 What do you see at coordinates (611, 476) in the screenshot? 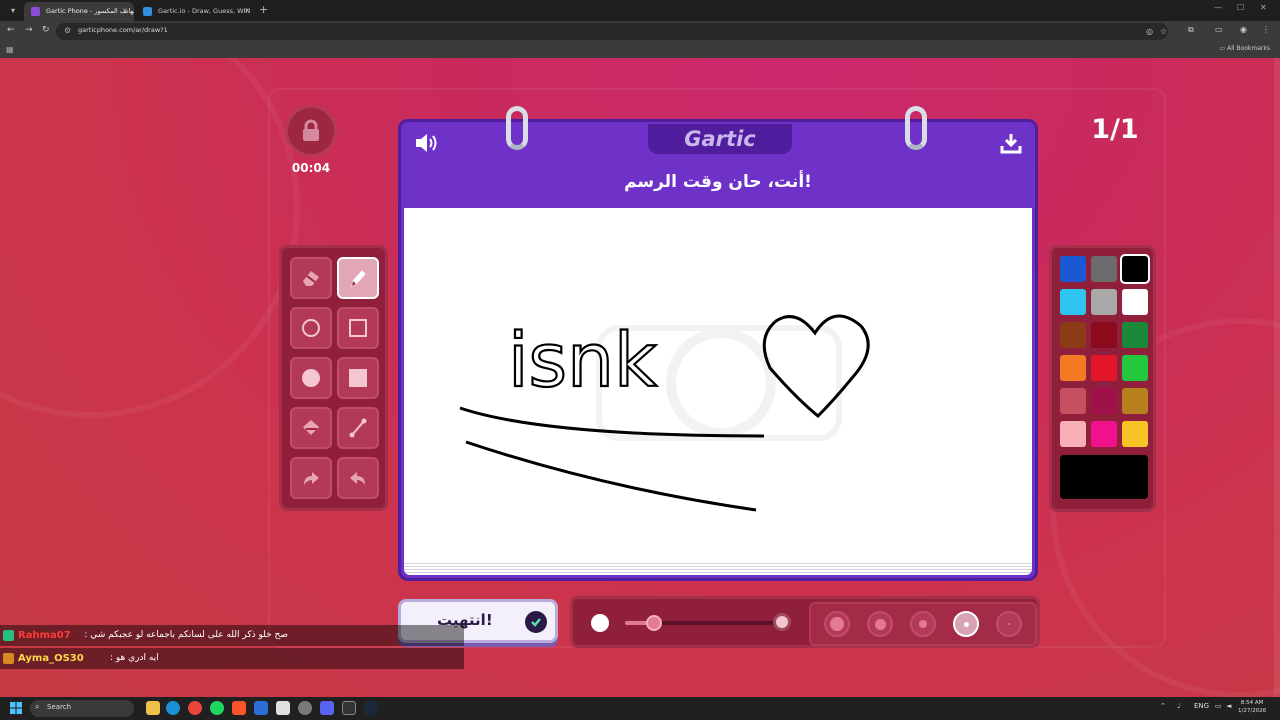
I see `drawn-underline` at bounding box center [611, 476].